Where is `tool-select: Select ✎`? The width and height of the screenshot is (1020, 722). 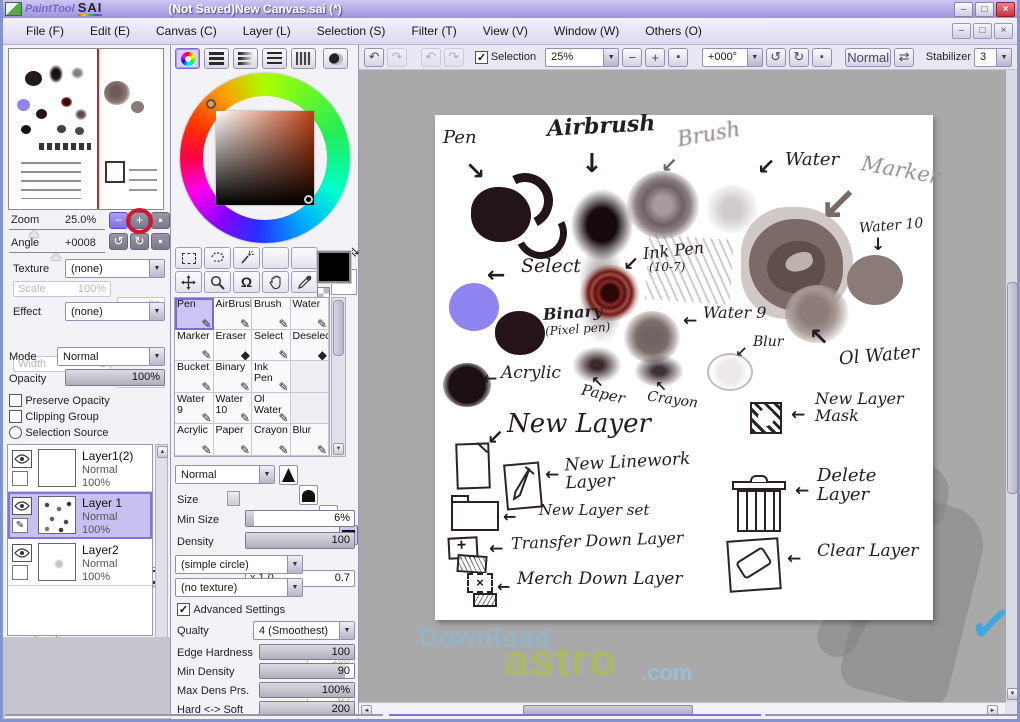
tool-select: Select ✎ is located at coordinates (271, 345).